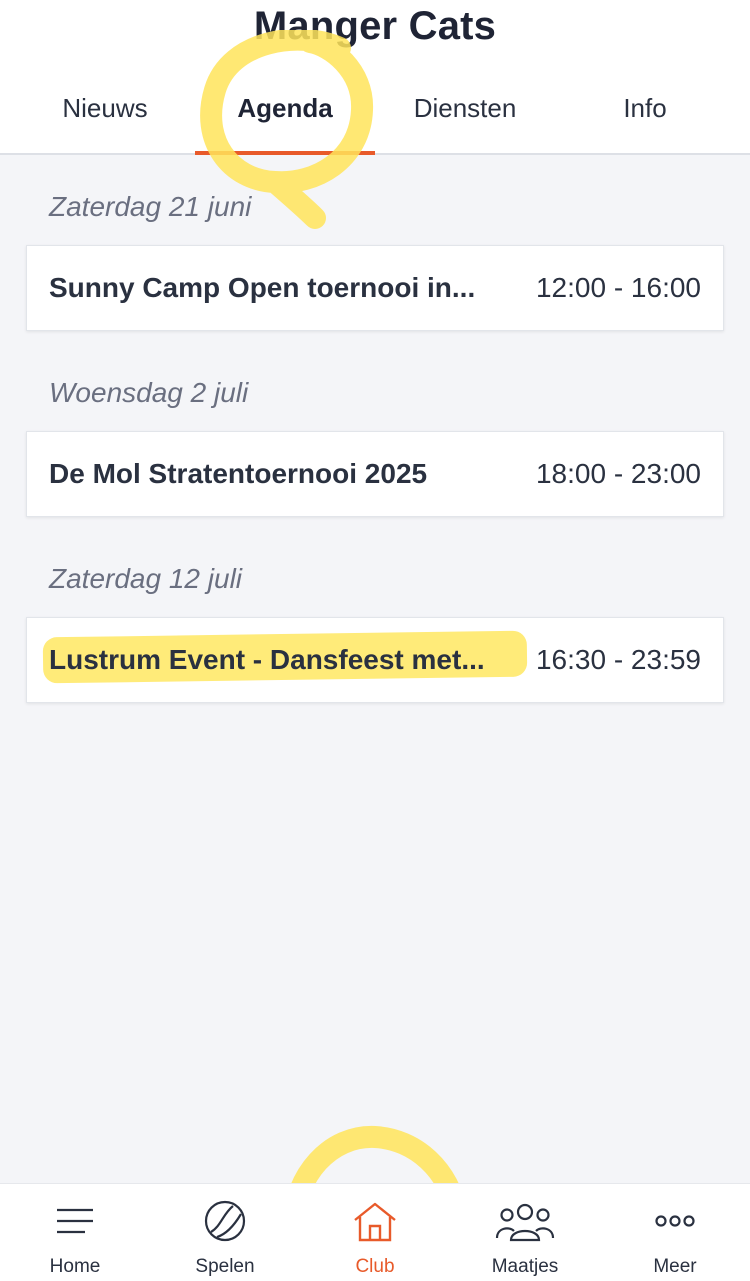 The height and width of the screenshot is (1281, 750). What do you see at coordinates (465, 123) in the screenshot?
I see `tab-diensten: Diensten` at bounding box center [465, 123].